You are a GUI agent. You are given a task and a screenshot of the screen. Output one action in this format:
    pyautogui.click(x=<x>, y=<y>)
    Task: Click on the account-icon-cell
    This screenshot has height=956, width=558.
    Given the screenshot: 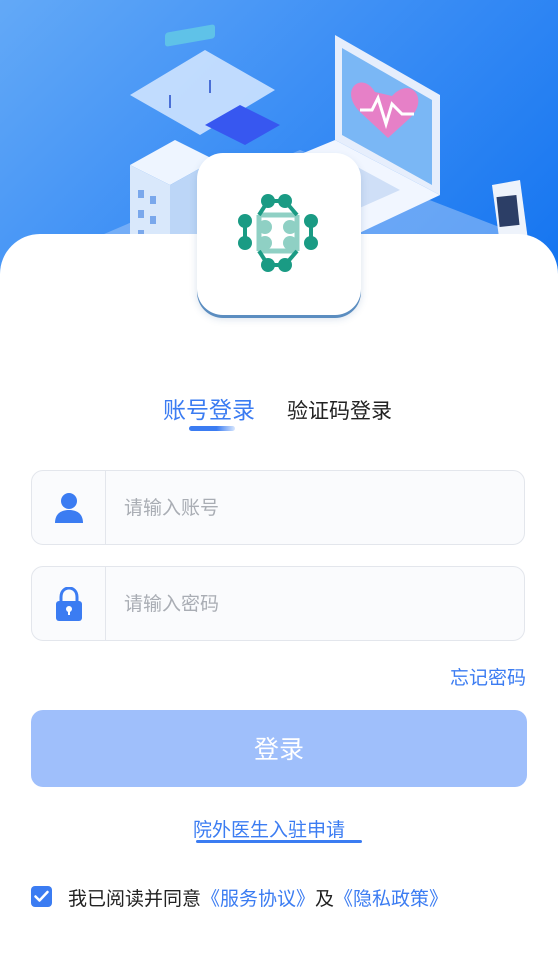 What is the action you would take?
    pyautogui.click(x=69, y=507)
    